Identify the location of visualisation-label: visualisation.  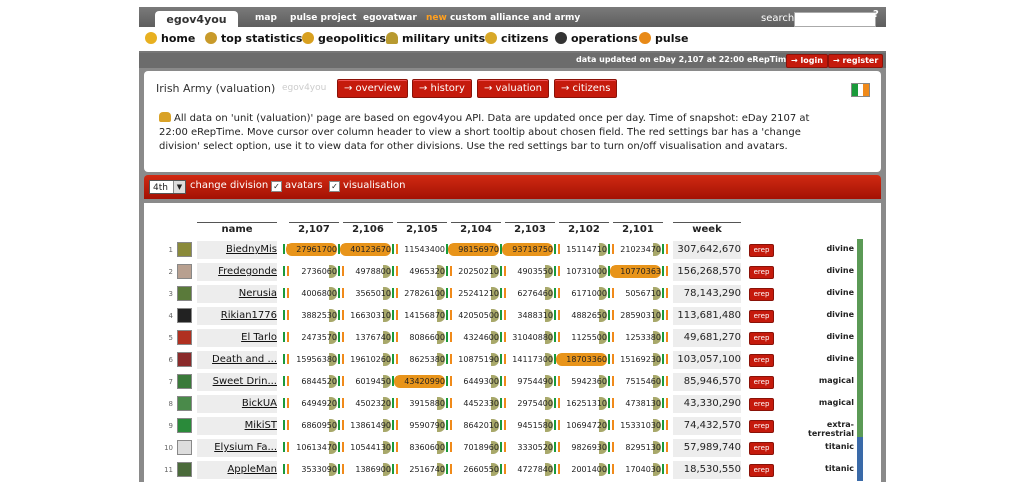
(374, 185).